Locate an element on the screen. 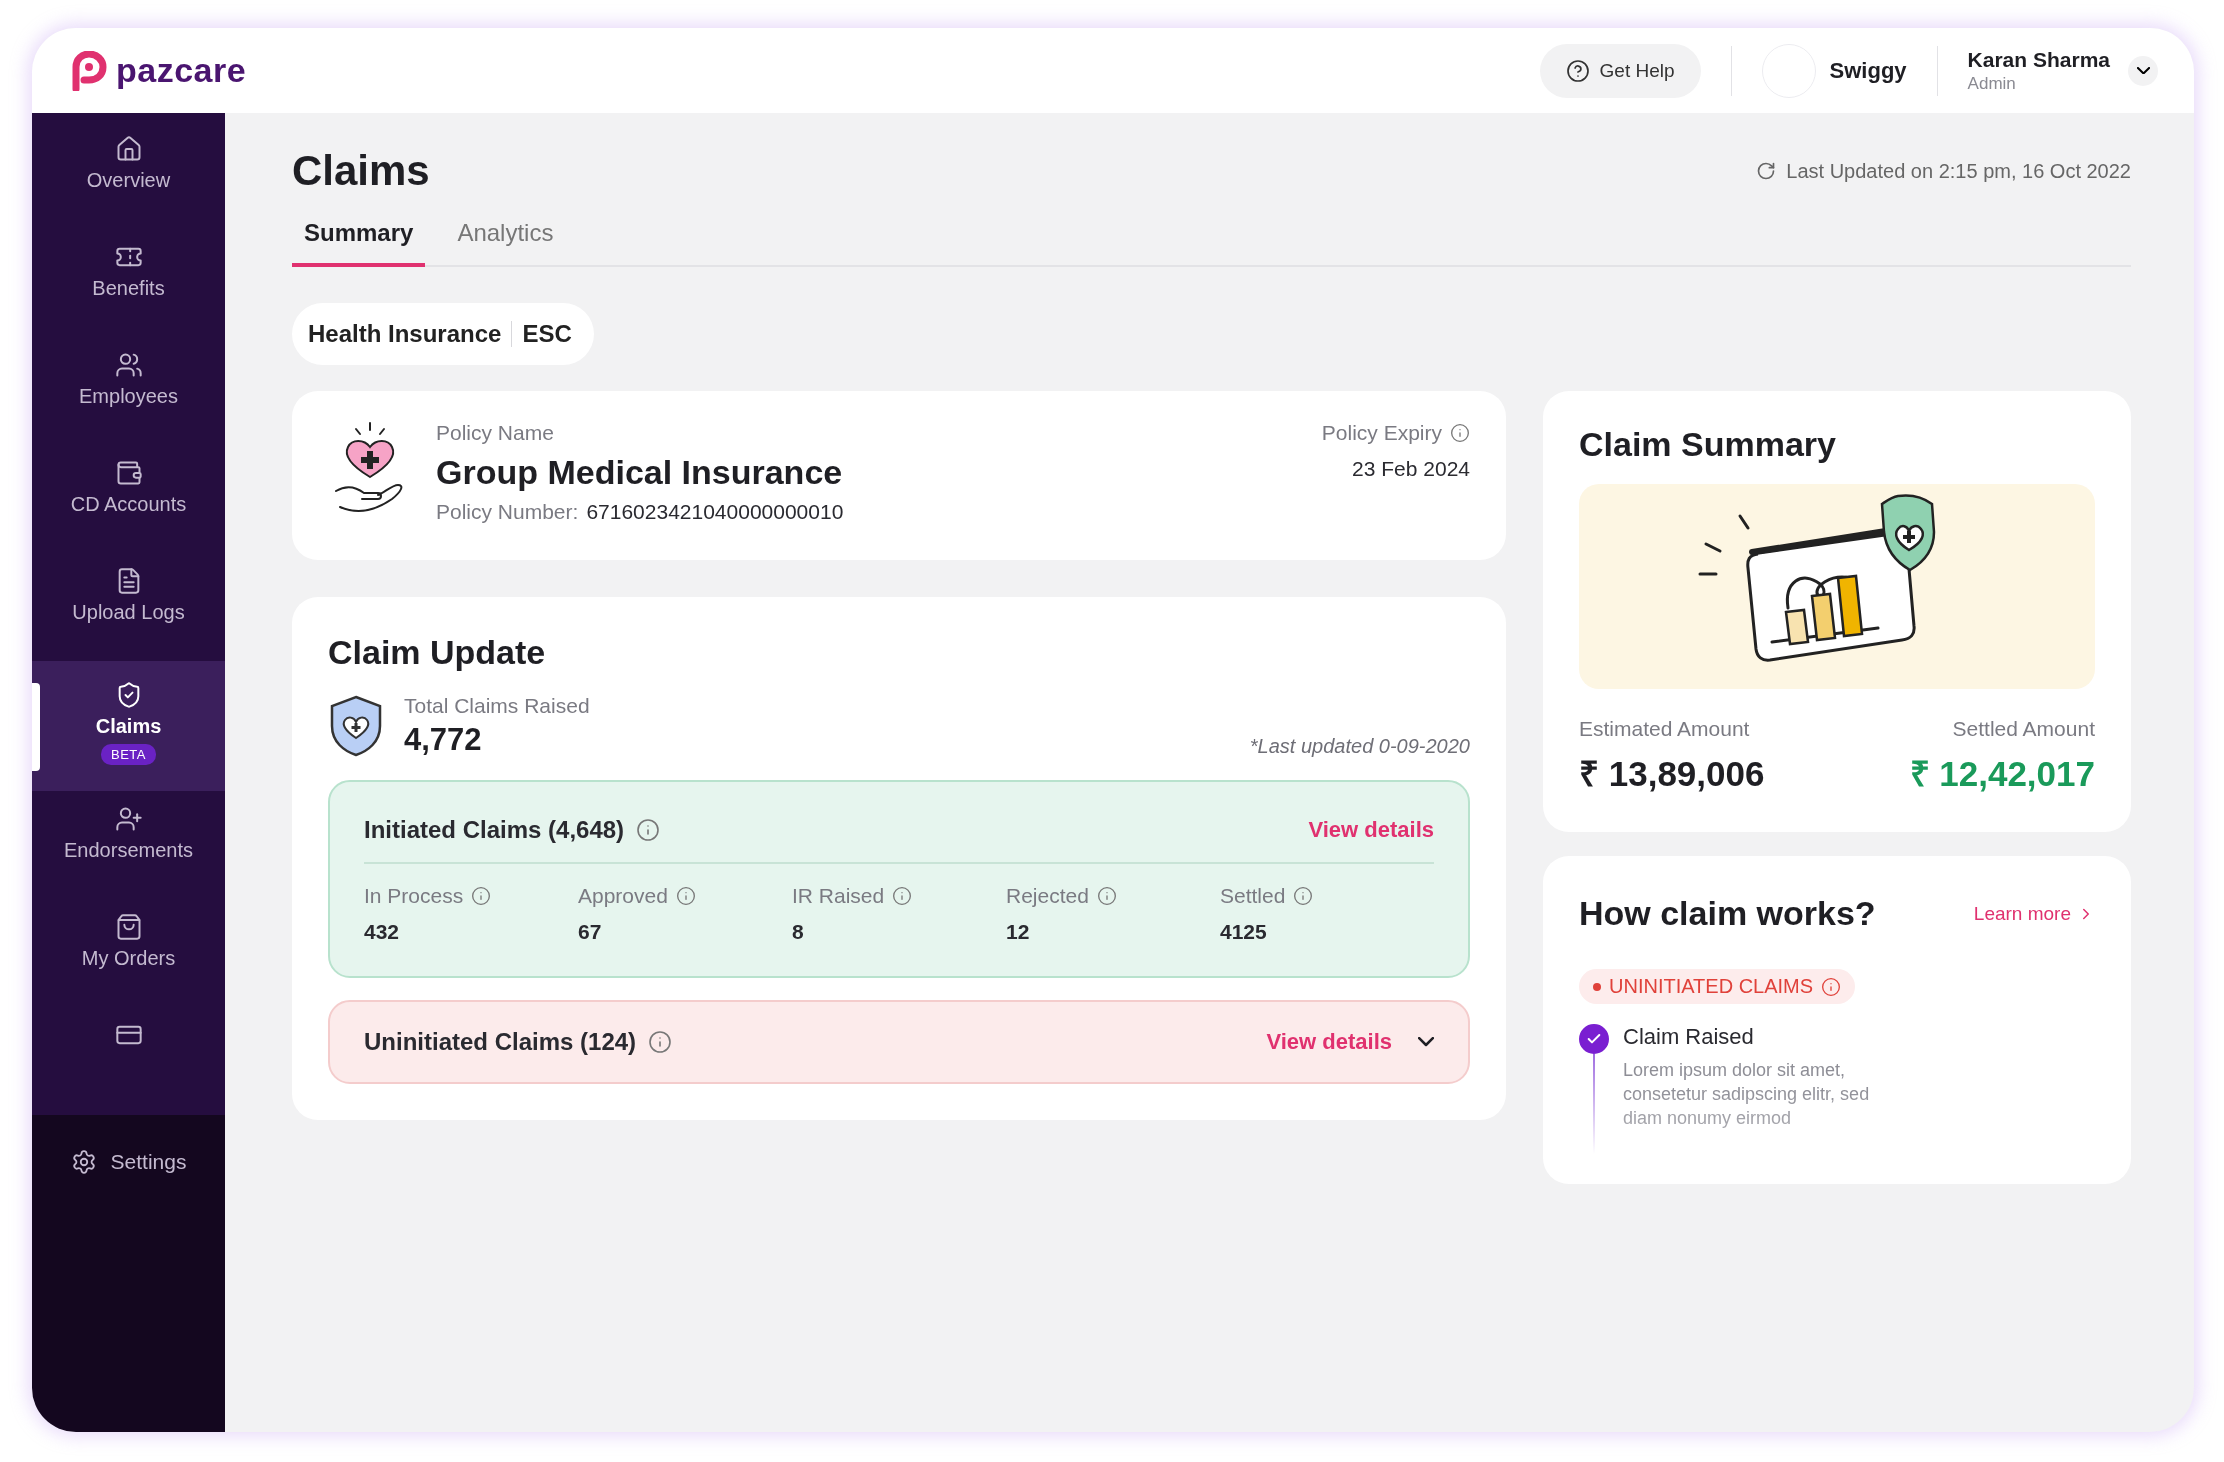 The image size is (2224, 1462). sidebar-item: My Orders is located at coordinates (128, 953).